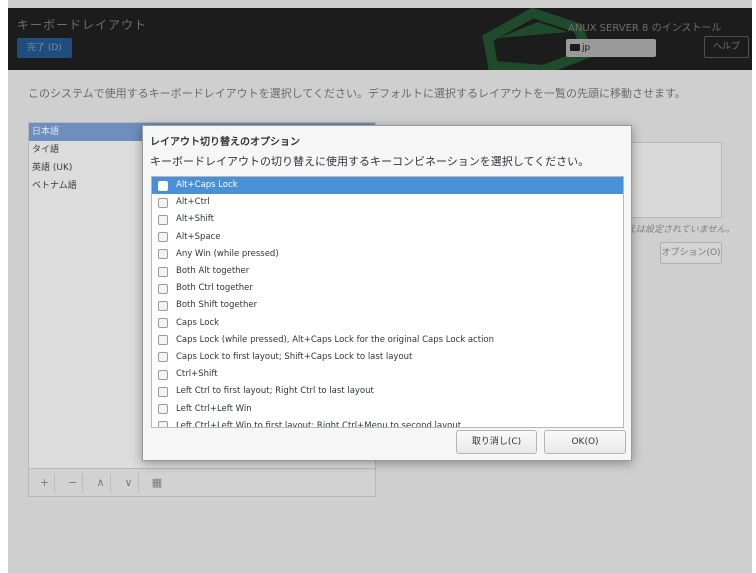 The height and width of the screenshot is (573, 756). Describe the element at coordinates (370, 161) in the screenshot. I see `dialog-subtitle: キーボードレイアウトの切り替えに使用するキーコンビネーションを選択してください。` at that location.